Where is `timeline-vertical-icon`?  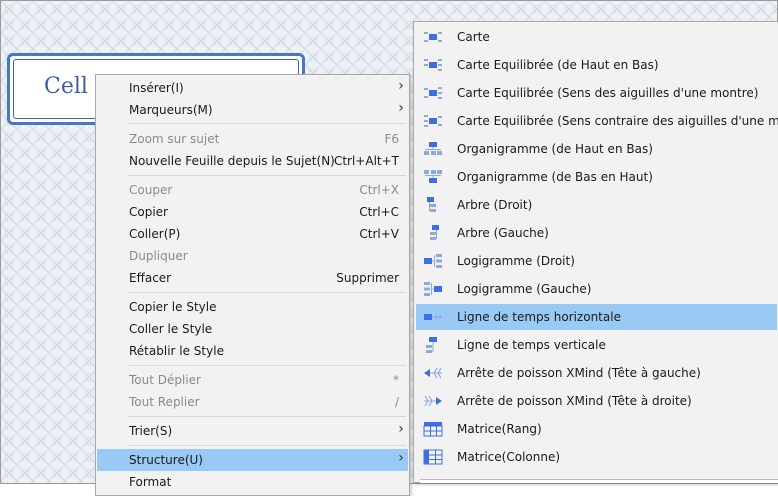 timeline-vertical-icon is located at coordinates (431, 345).